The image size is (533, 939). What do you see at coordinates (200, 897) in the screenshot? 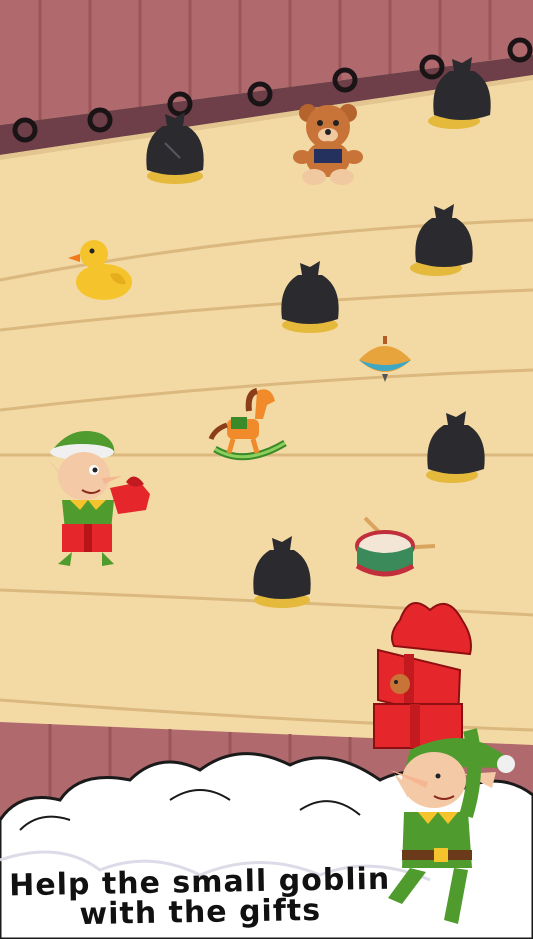
I see `tutorial-caption: Help the small goblin with the gifts` at bounding box center [200, 897].